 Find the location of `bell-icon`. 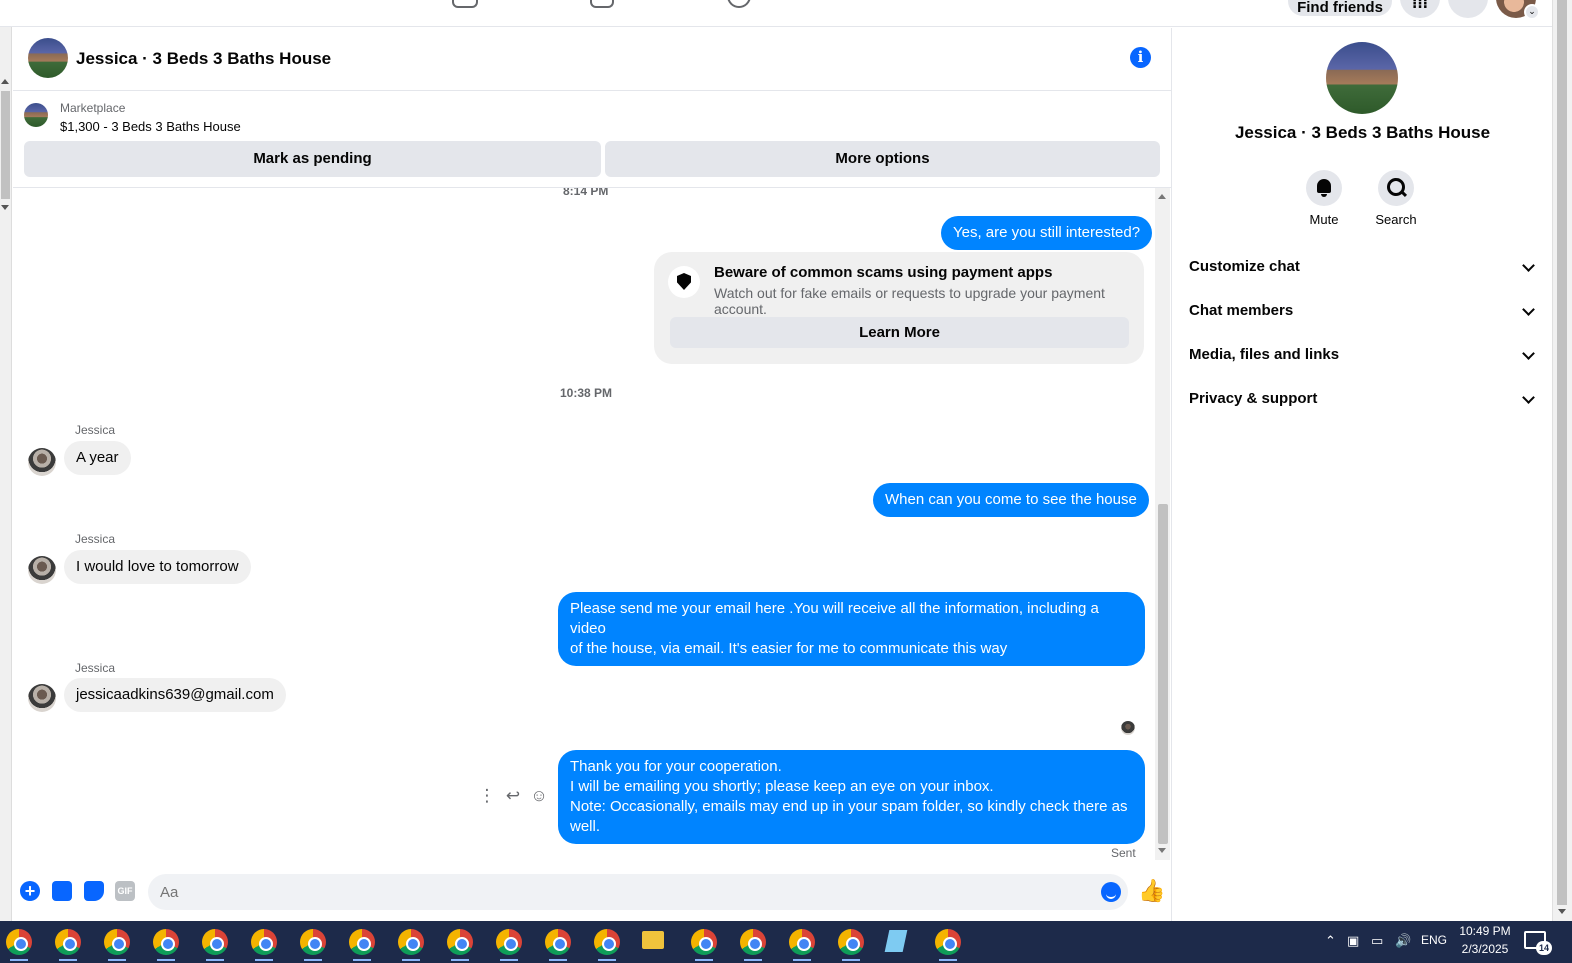

bell-icon is located at coordinates (1324, 188).